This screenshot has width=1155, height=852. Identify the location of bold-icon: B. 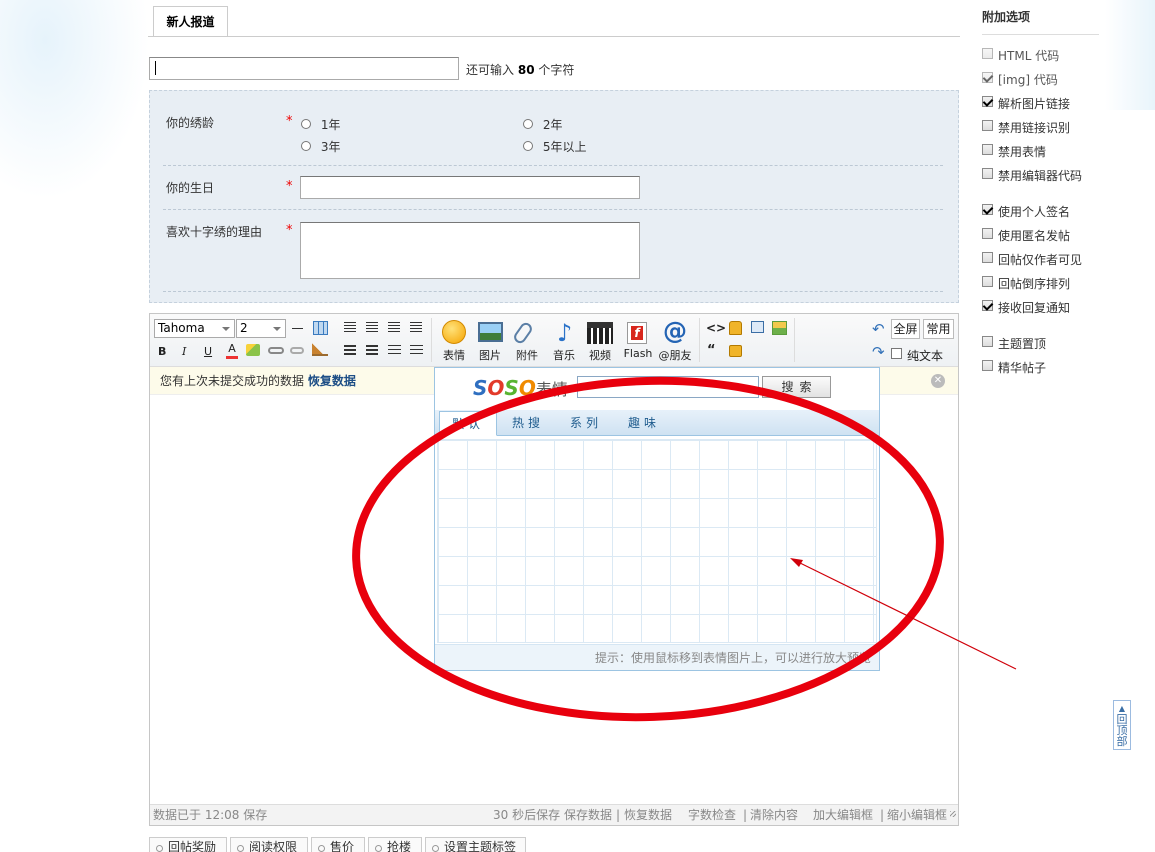
(162, 352).